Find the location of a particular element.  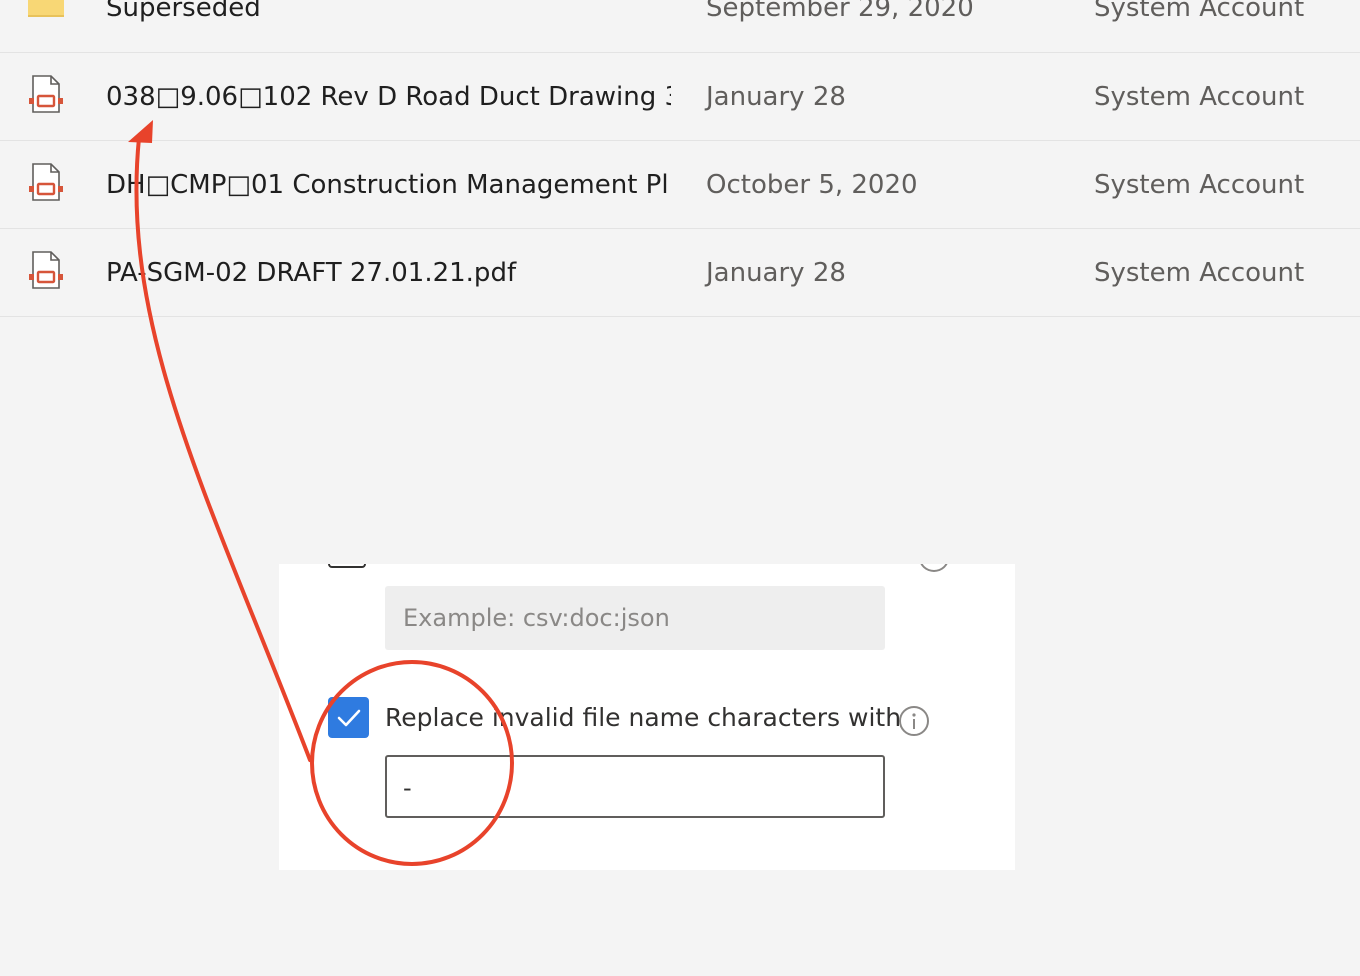

file-name: Superseded is located at coordinates (388, 12).